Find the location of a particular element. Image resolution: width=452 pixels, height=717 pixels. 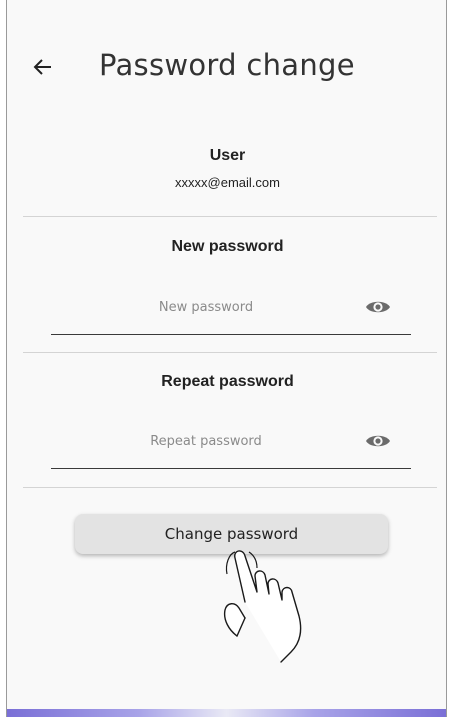

user-email: xxxxx@email.com is located at coordinates (227, 182).